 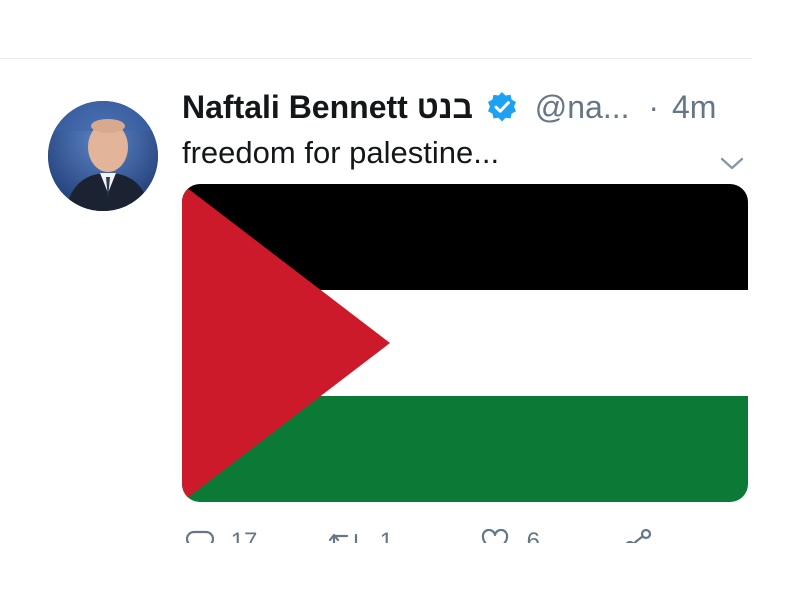 What do you see at coordinates (386, 535) in the screenshot?
I see `retweet-count: 1` at bounding box center [386, 535].